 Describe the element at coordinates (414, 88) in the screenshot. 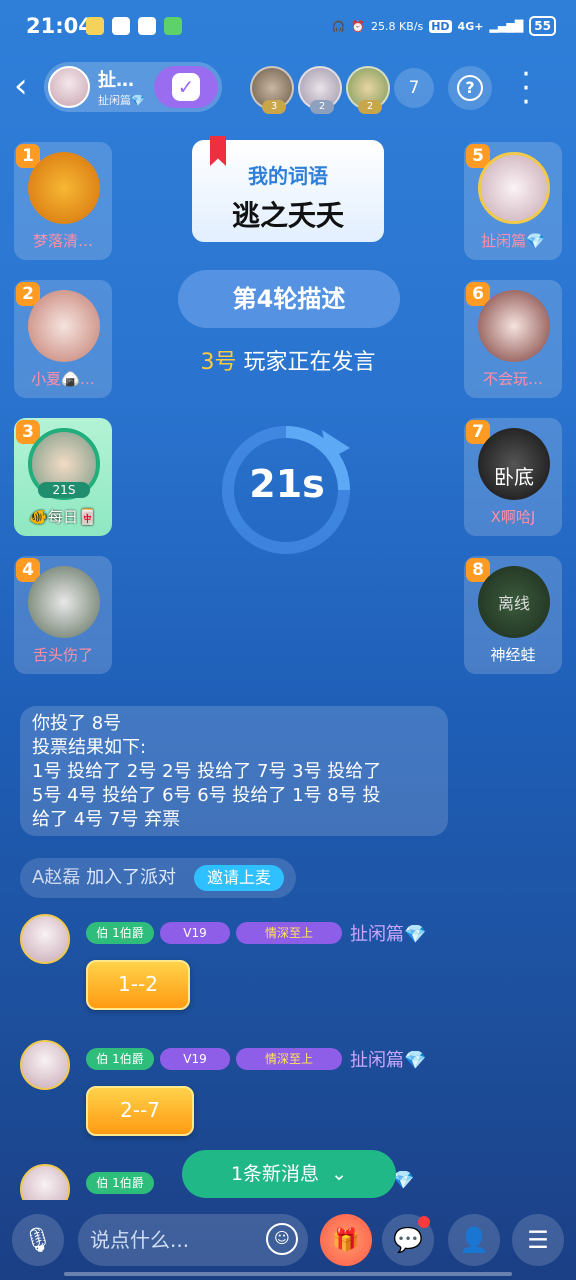

I see `online-count: 7` at that location.